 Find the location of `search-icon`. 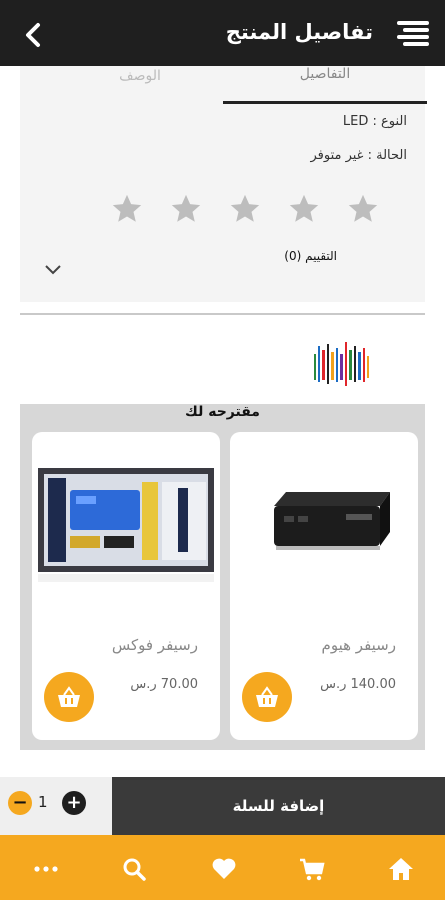

search-icon is located at coordinates (134, 869).